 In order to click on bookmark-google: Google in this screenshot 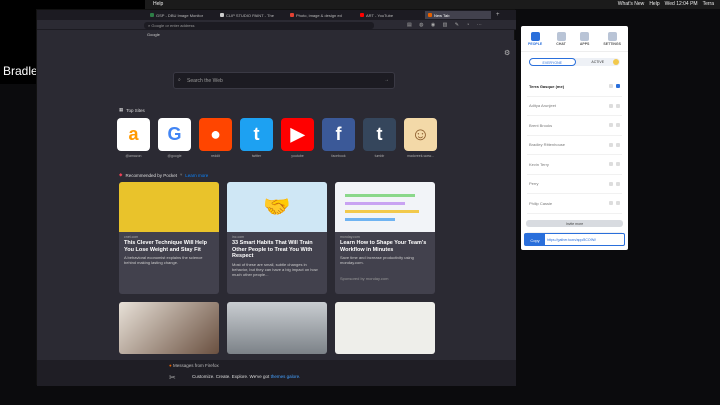, I will do `click(153, 34)`.